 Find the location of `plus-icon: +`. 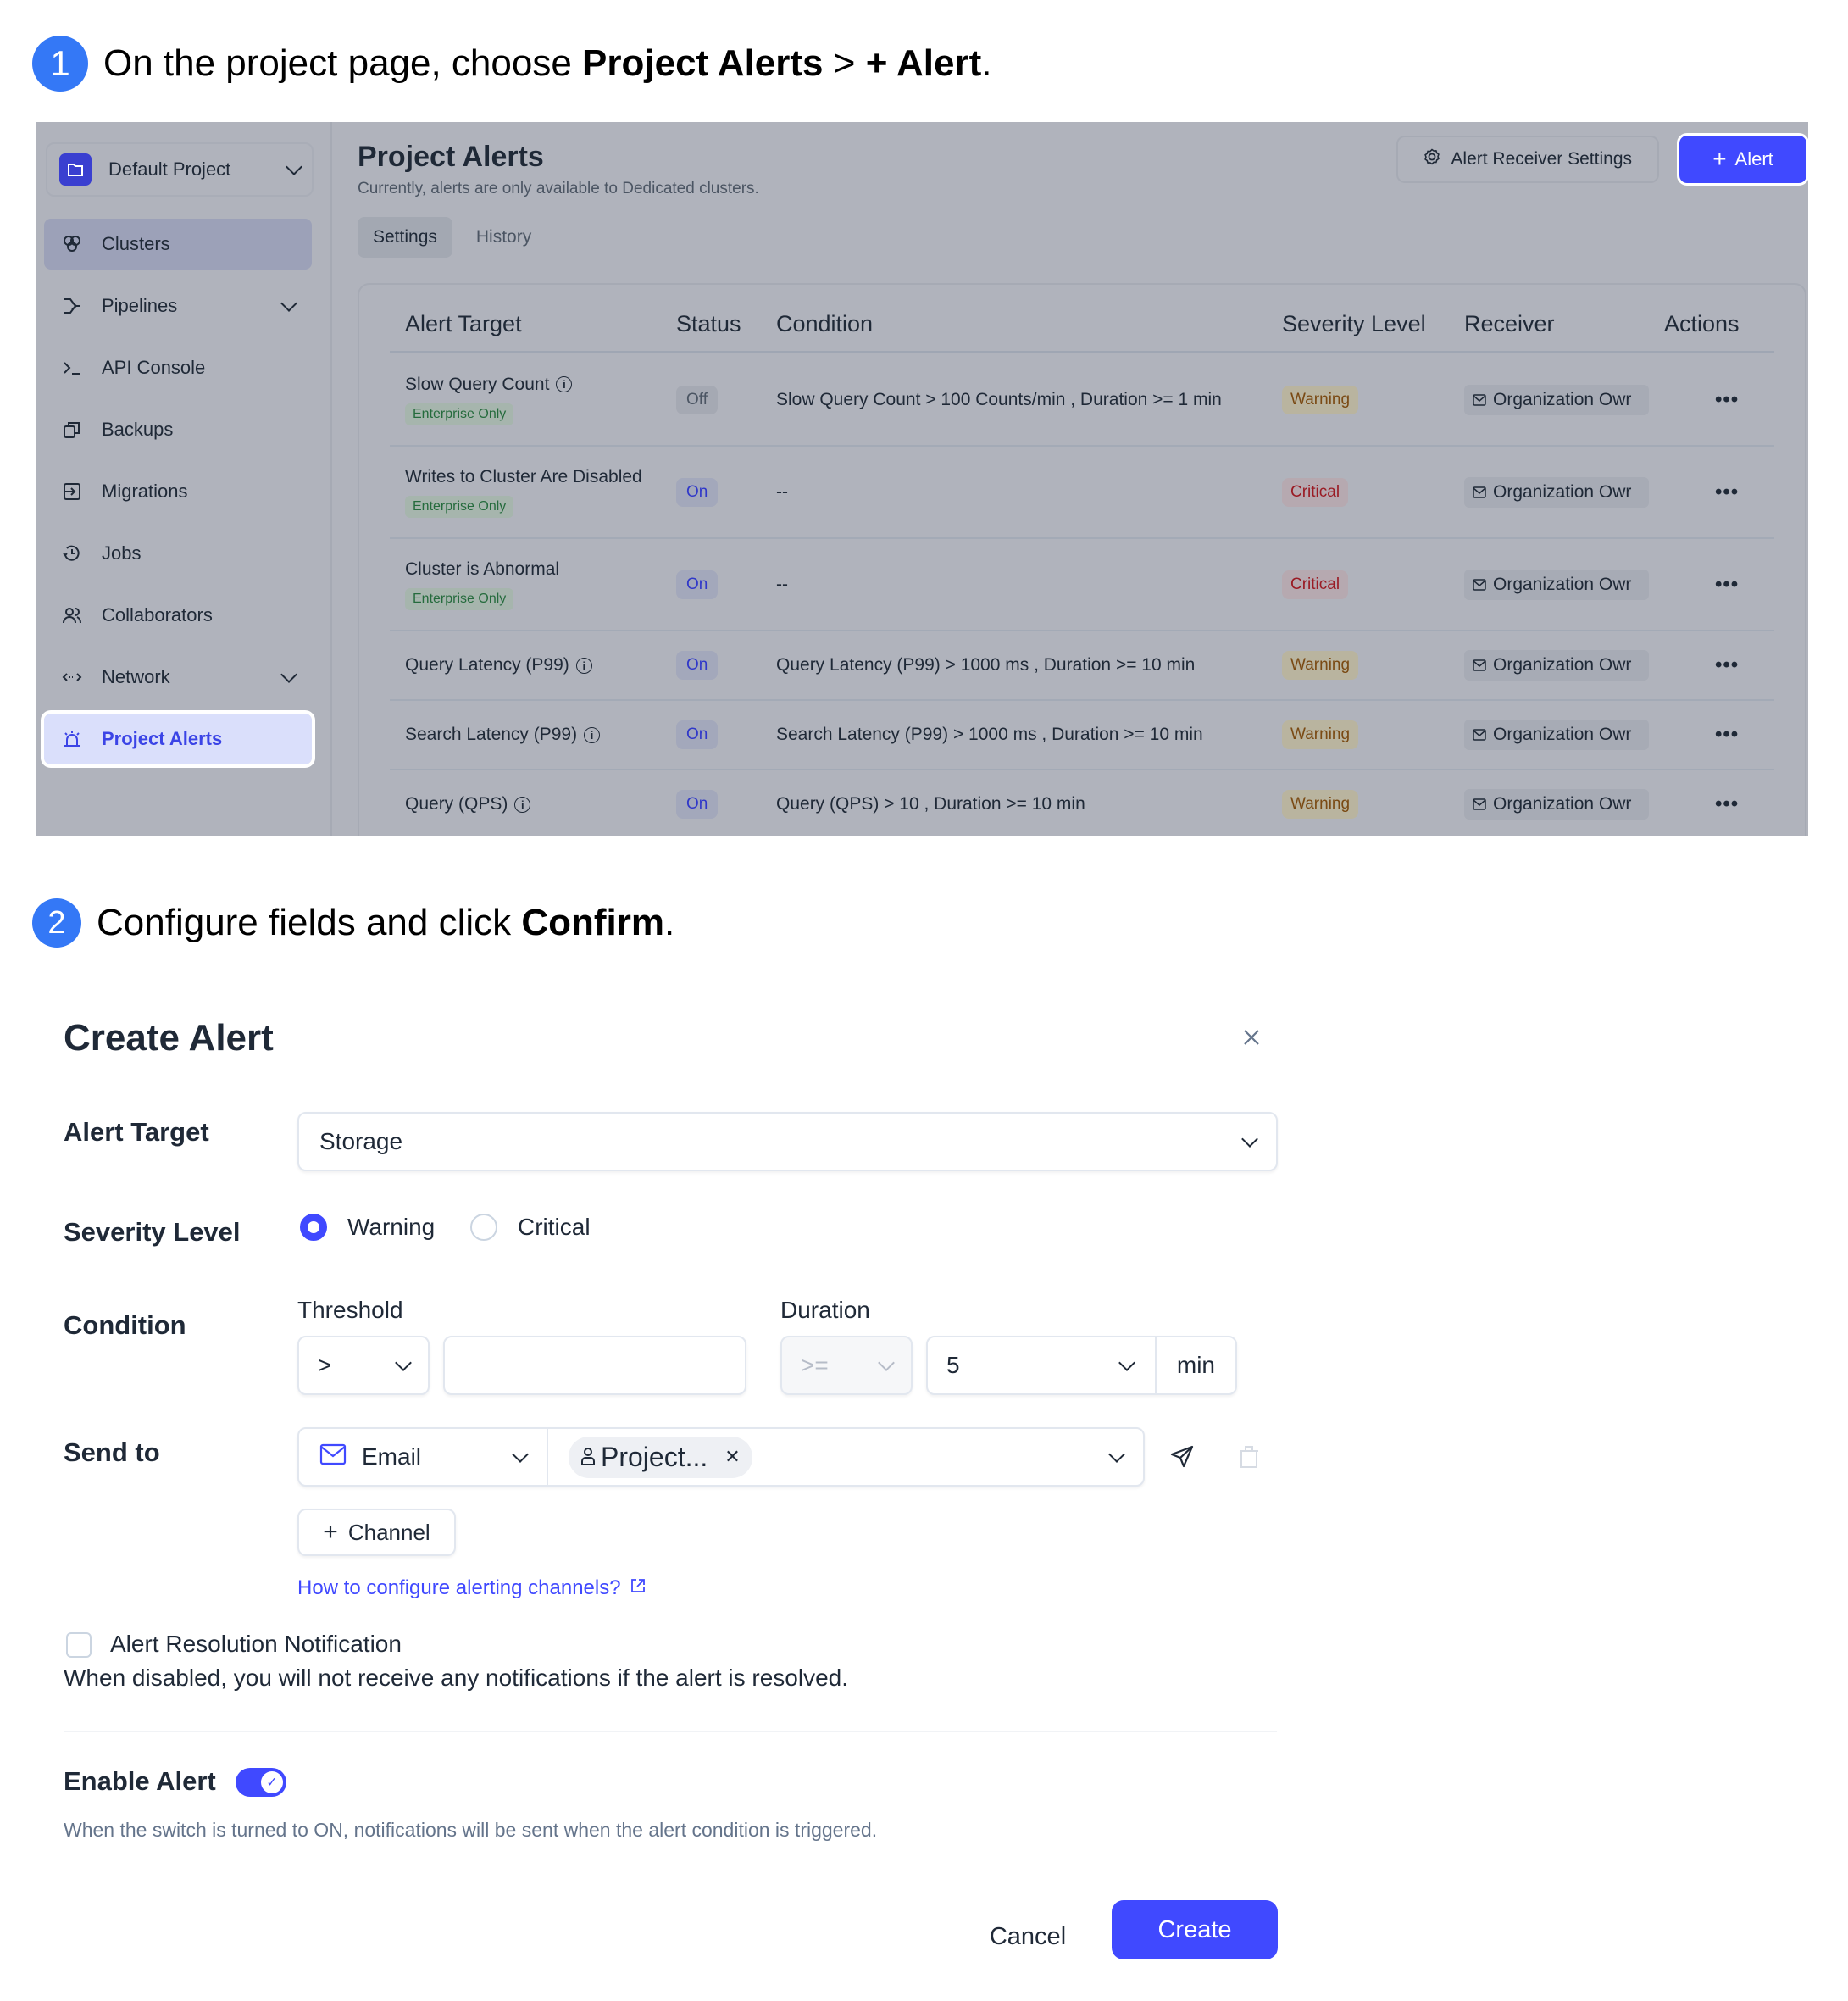

plus-icon: + is located at coordinates (1719, 159).